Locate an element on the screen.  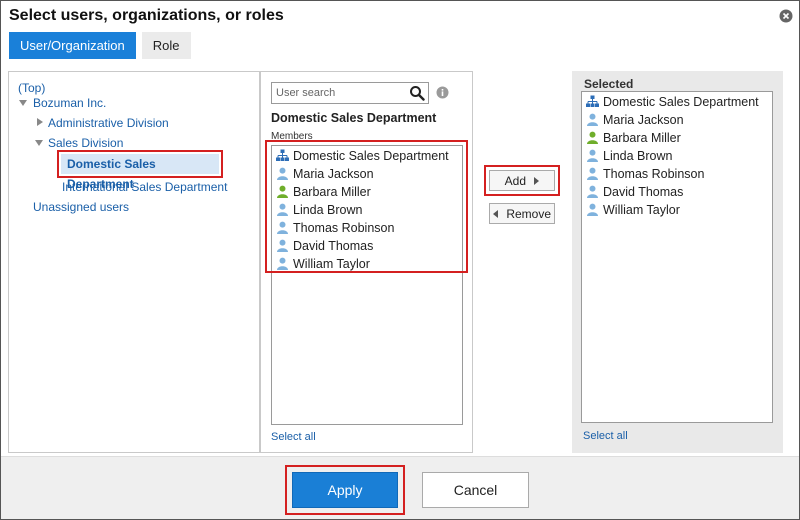
arrow-right-icon is located at coordinates (537, 181).